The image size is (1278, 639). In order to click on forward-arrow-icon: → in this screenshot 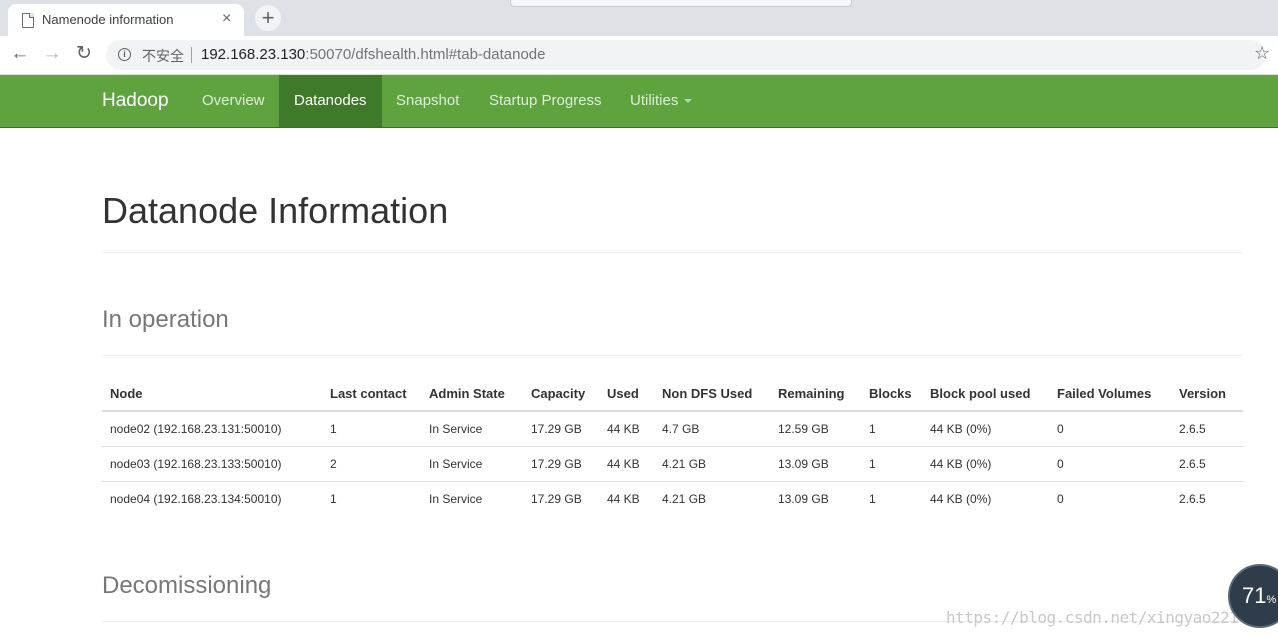, I will do `click(52, 54)`.